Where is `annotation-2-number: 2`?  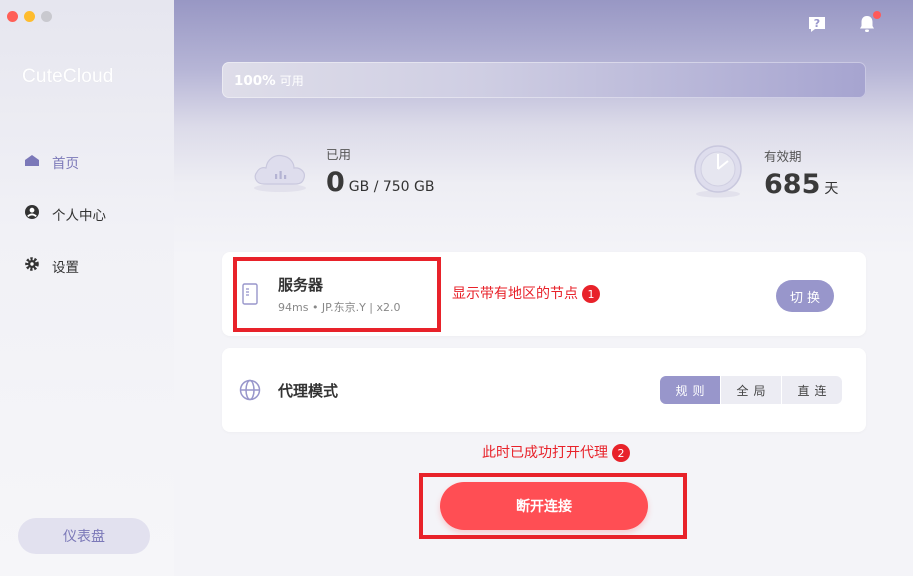
annotation-2-number: 2 is located at coordinates (621, 453).